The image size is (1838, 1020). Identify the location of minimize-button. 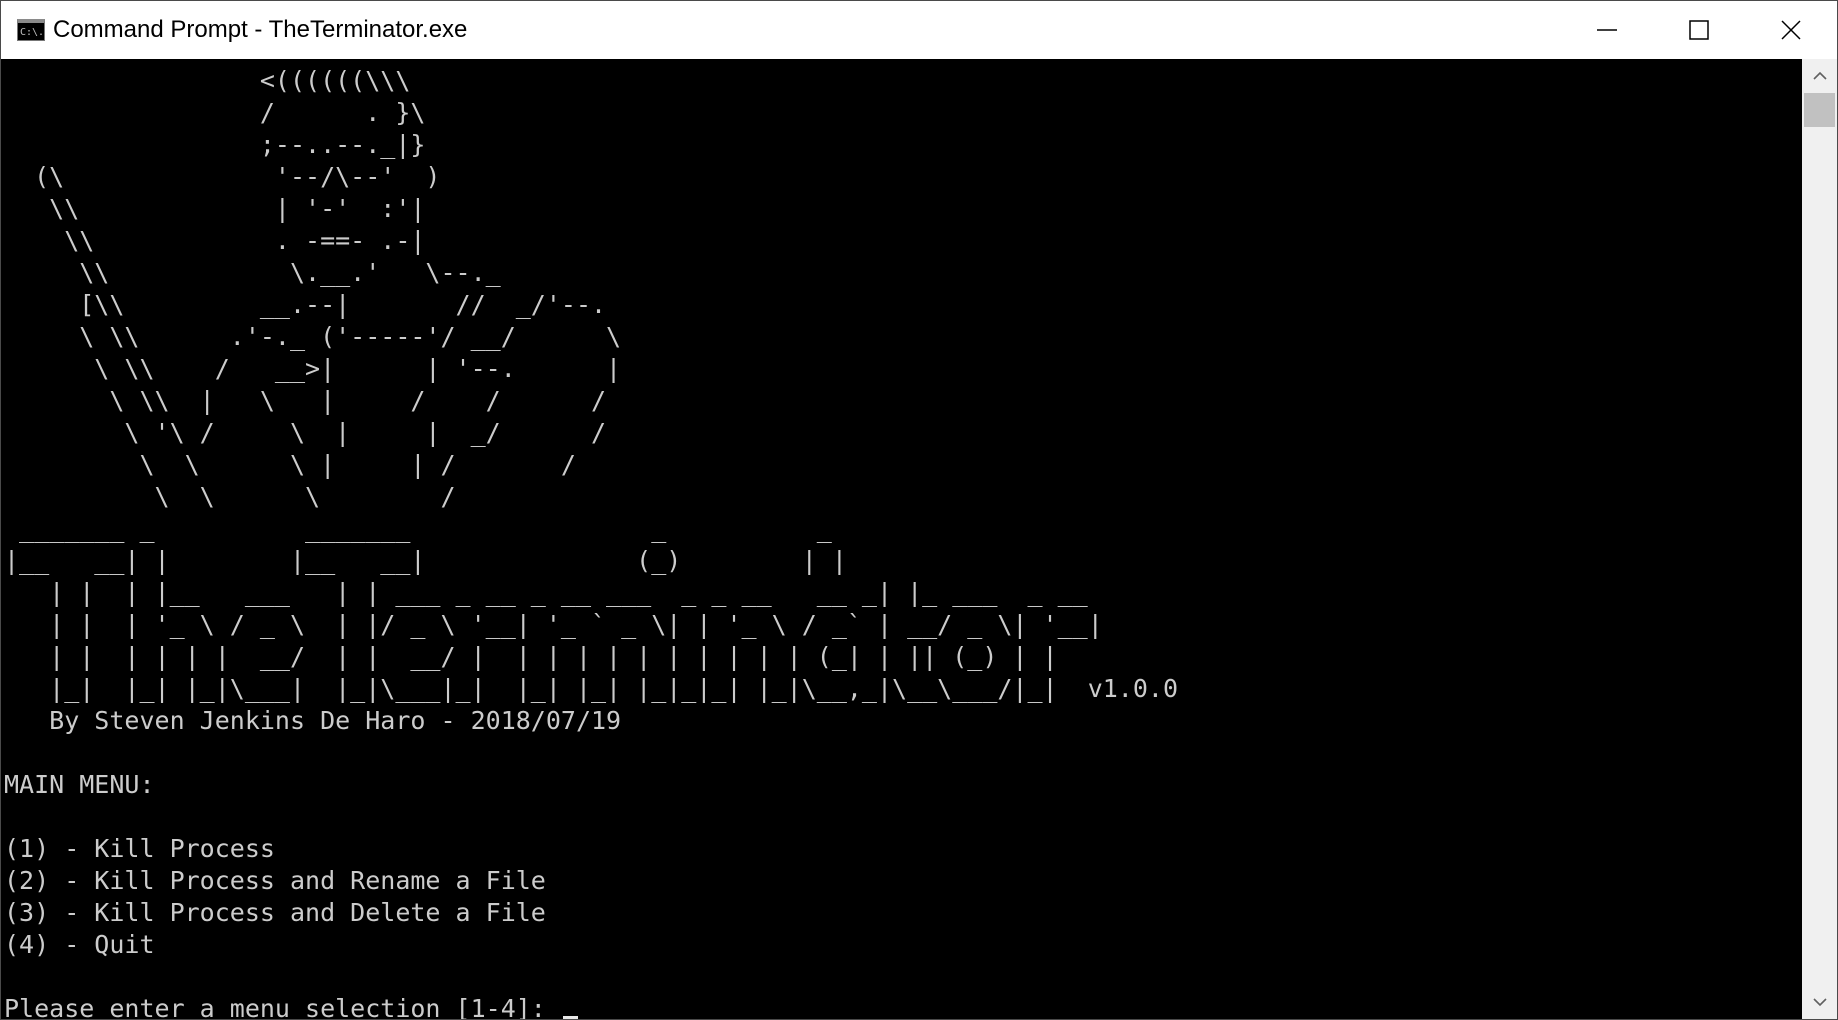
(1607, 30).